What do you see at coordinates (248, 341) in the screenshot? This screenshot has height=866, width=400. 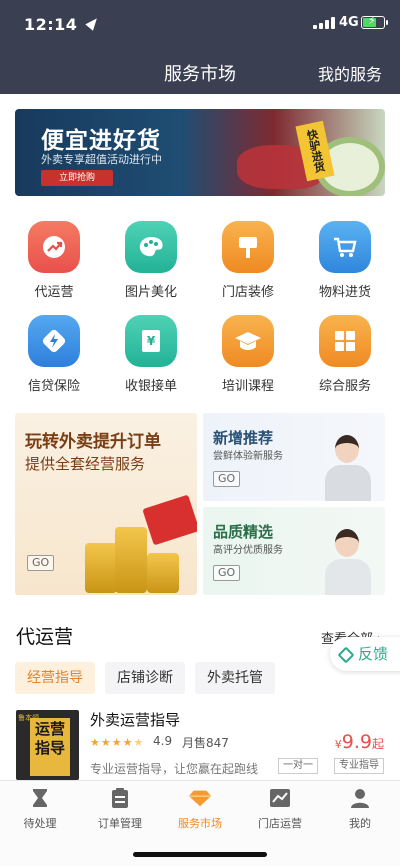 I see `graduation-cap-icon` at bounding box center [248, 341].